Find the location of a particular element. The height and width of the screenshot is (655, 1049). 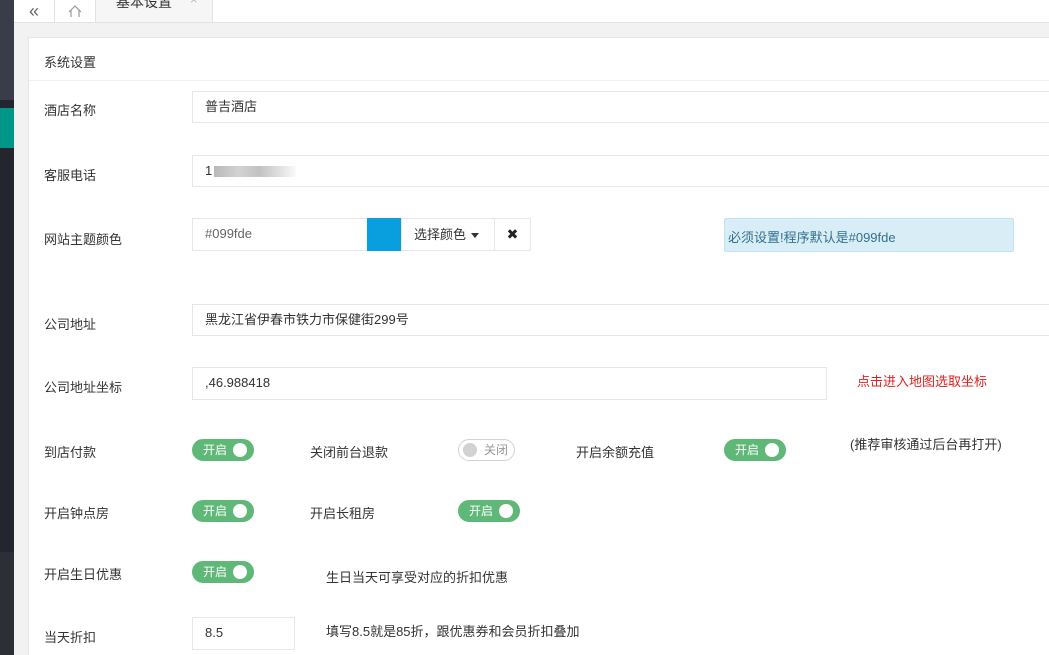

hotel-name-value: 普吉酒店 is located at coordinates (231, 106).